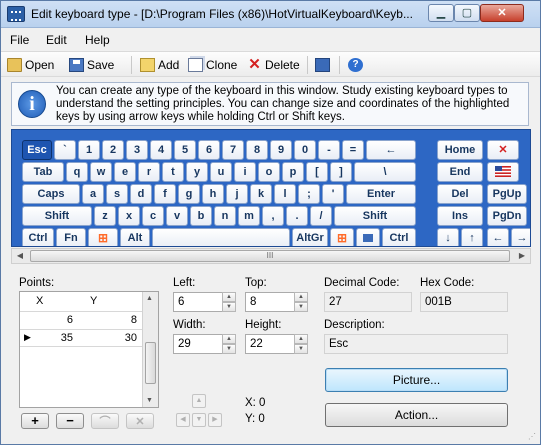 This screenshot has height=445, width=541. What do you see at coordinates (460, 172) in the screenshot?
I see `key-end: End` at bounding box center [460, 172].